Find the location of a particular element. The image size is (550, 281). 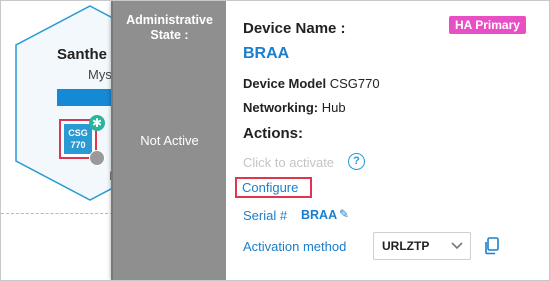

click-to-activate-link: Click to activate is located at coordinates (288, 162).